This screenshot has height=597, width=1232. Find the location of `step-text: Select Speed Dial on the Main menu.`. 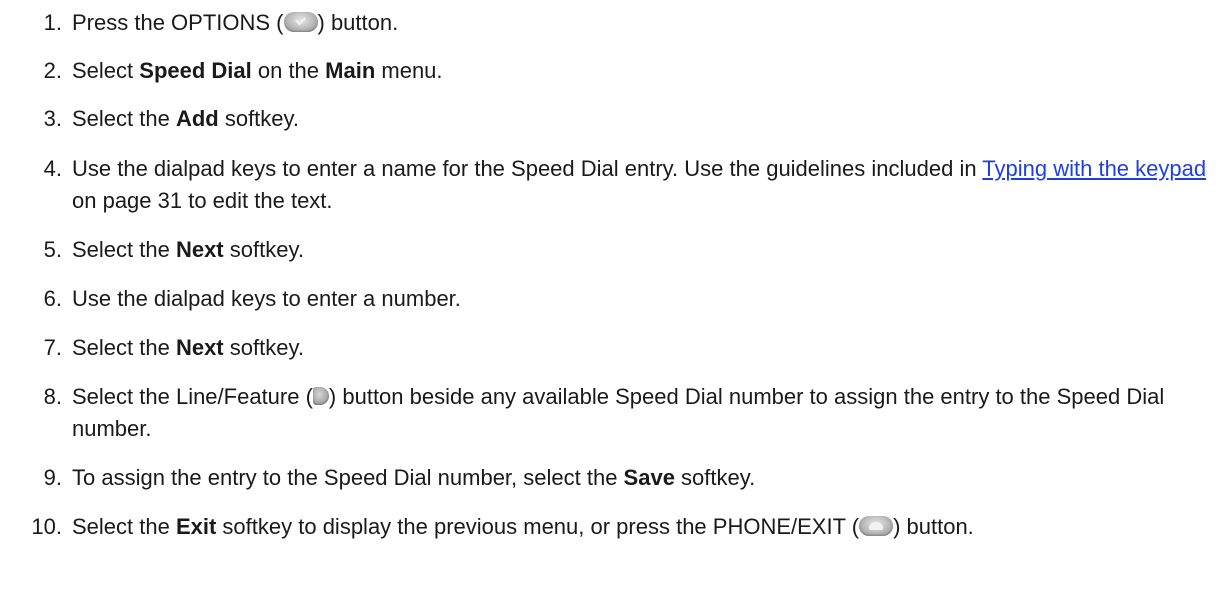

step-text: Select Speed Dial on the Main menu. is located at coordinates (647, 71).